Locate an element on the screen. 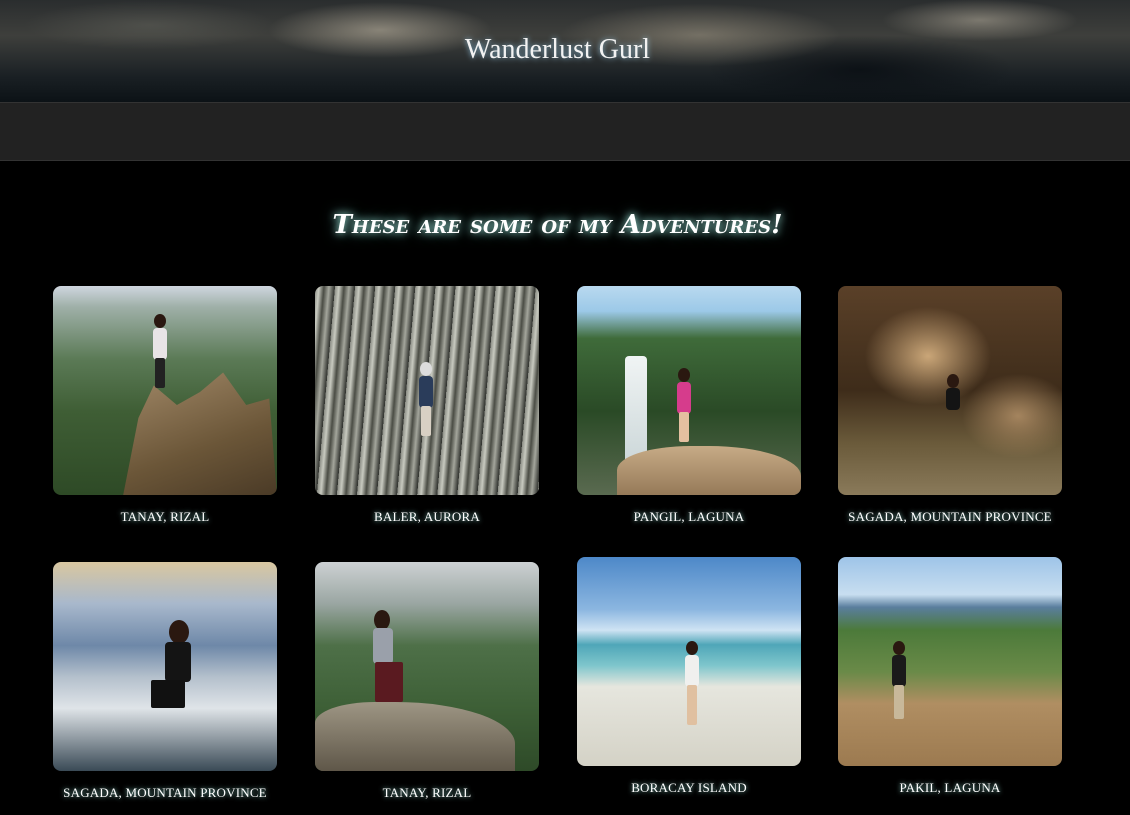 Image resolution: width=1130 pixels, height=815 pixels. nav-bar is located at coordinates (565, 131).